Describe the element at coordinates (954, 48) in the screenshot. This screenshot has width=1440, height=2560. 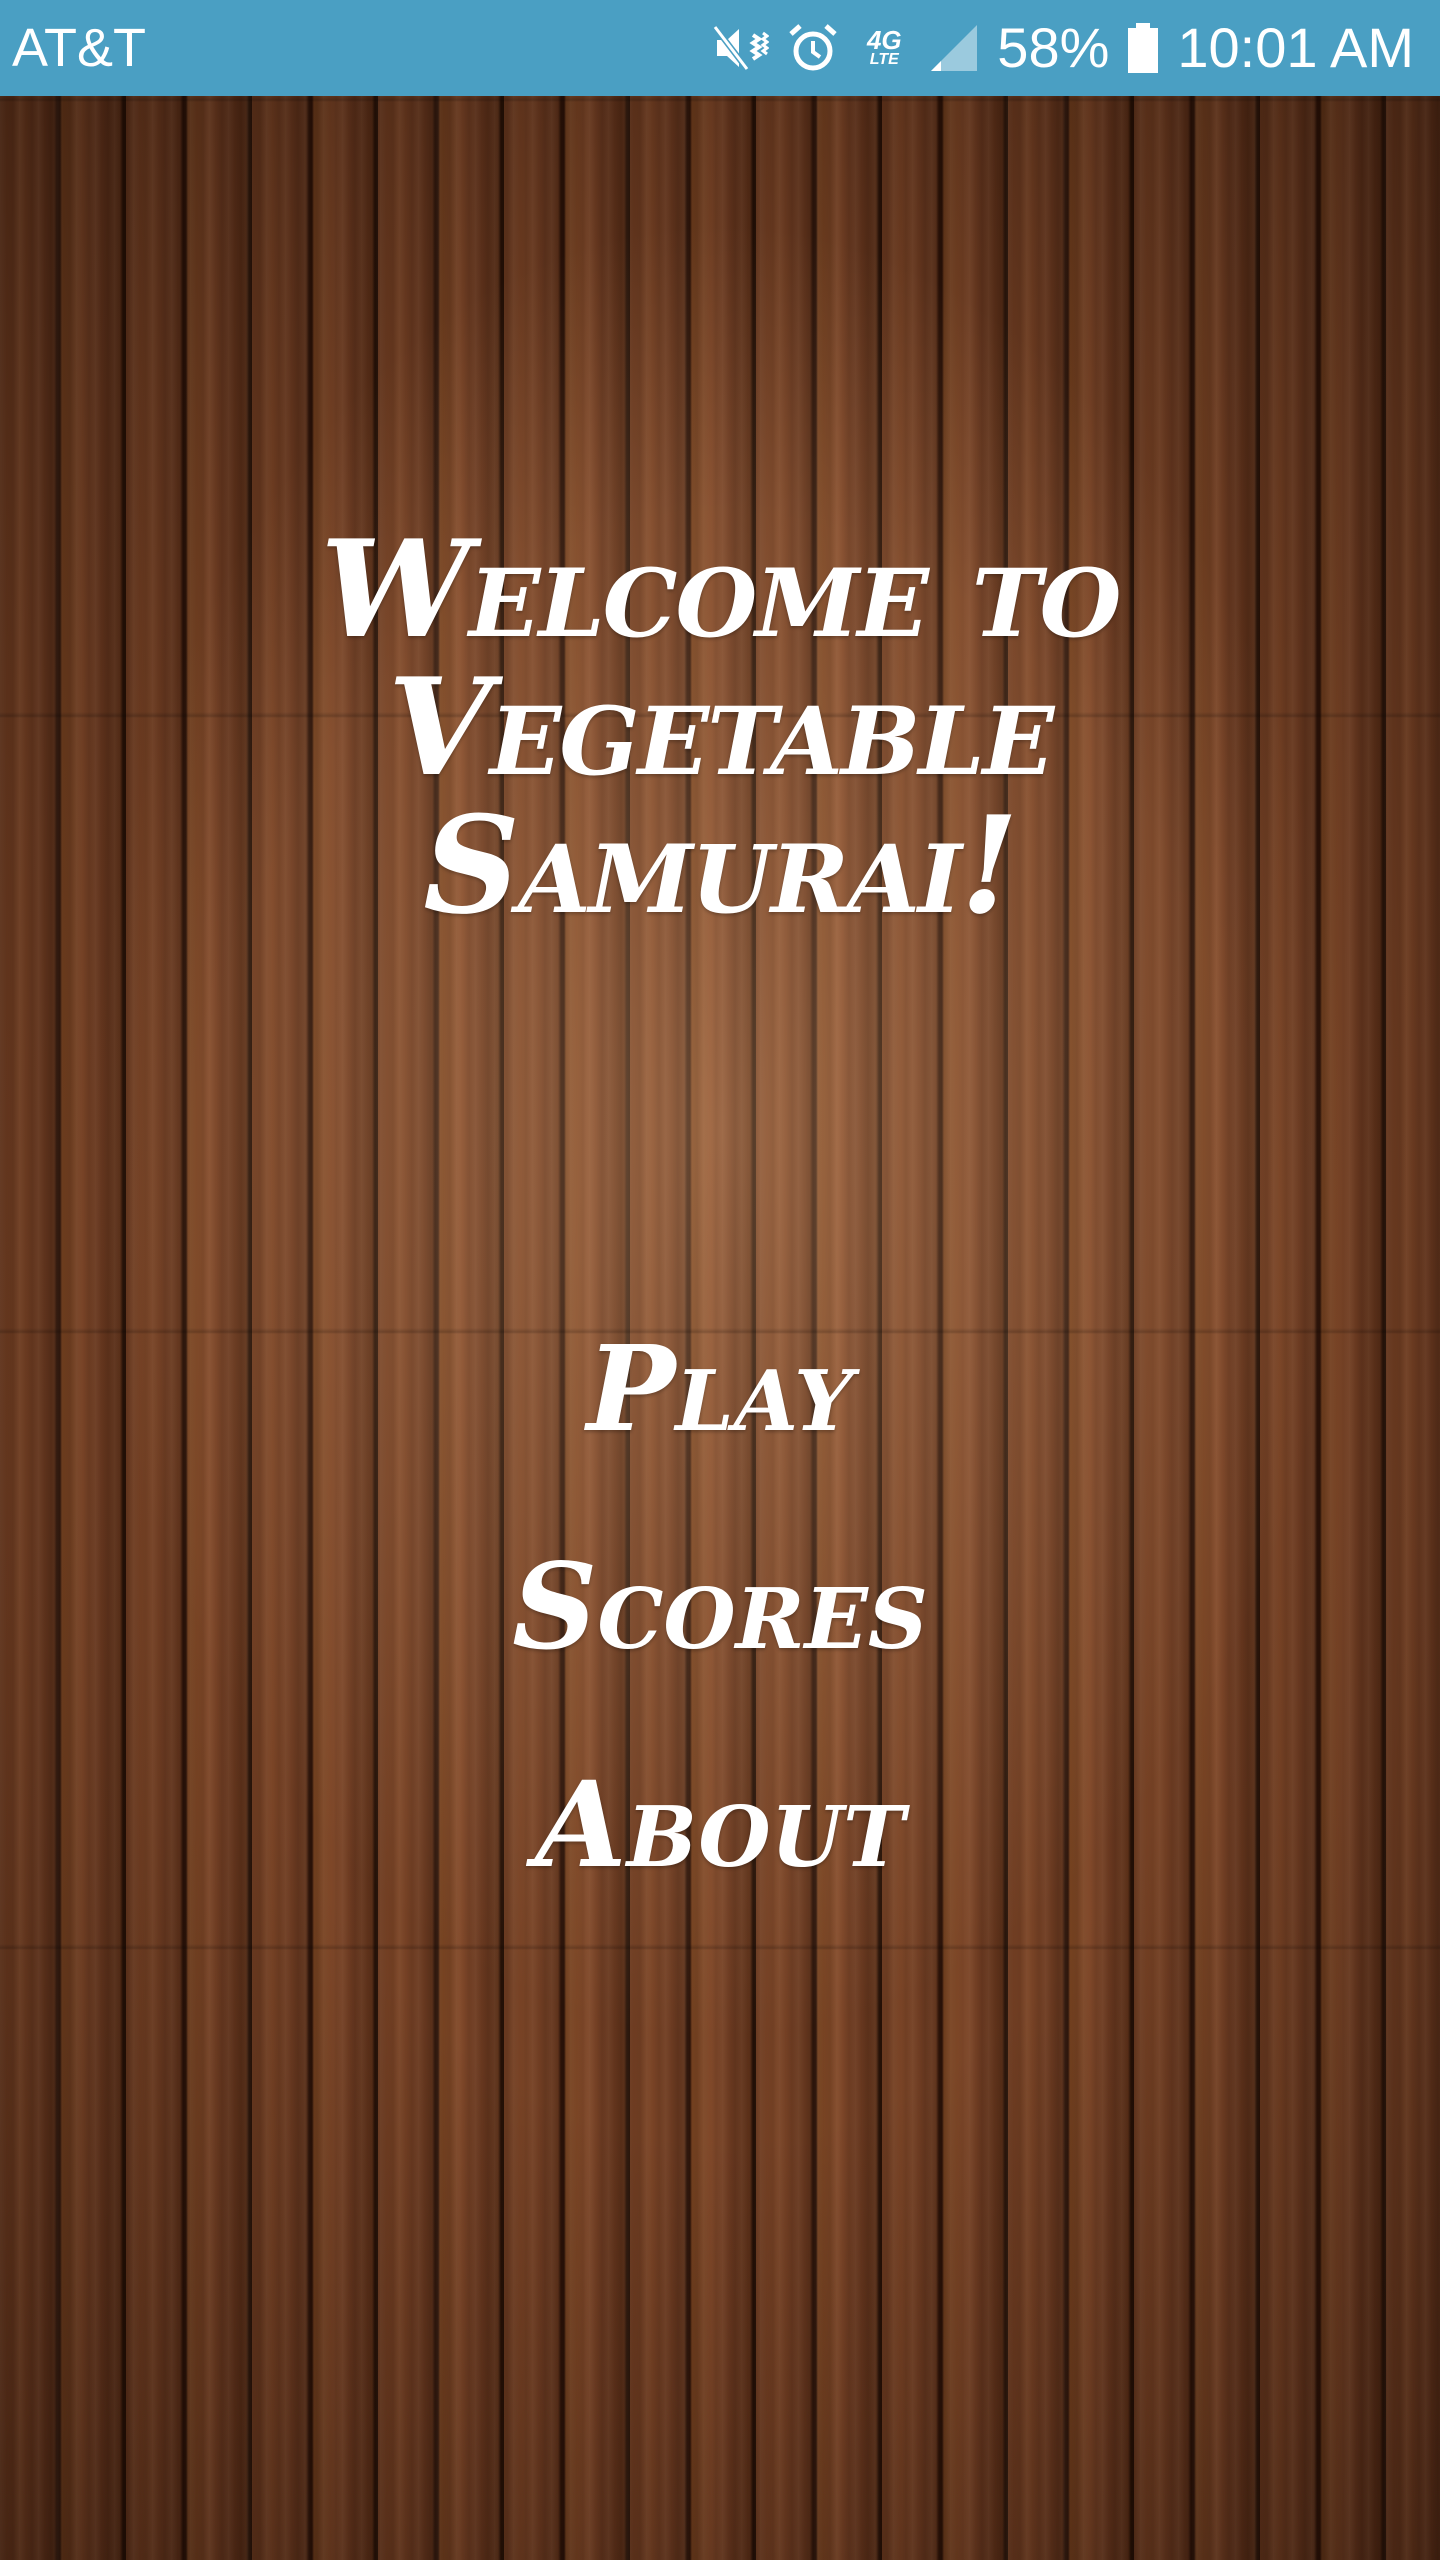
I see `signal-icon` at that location.